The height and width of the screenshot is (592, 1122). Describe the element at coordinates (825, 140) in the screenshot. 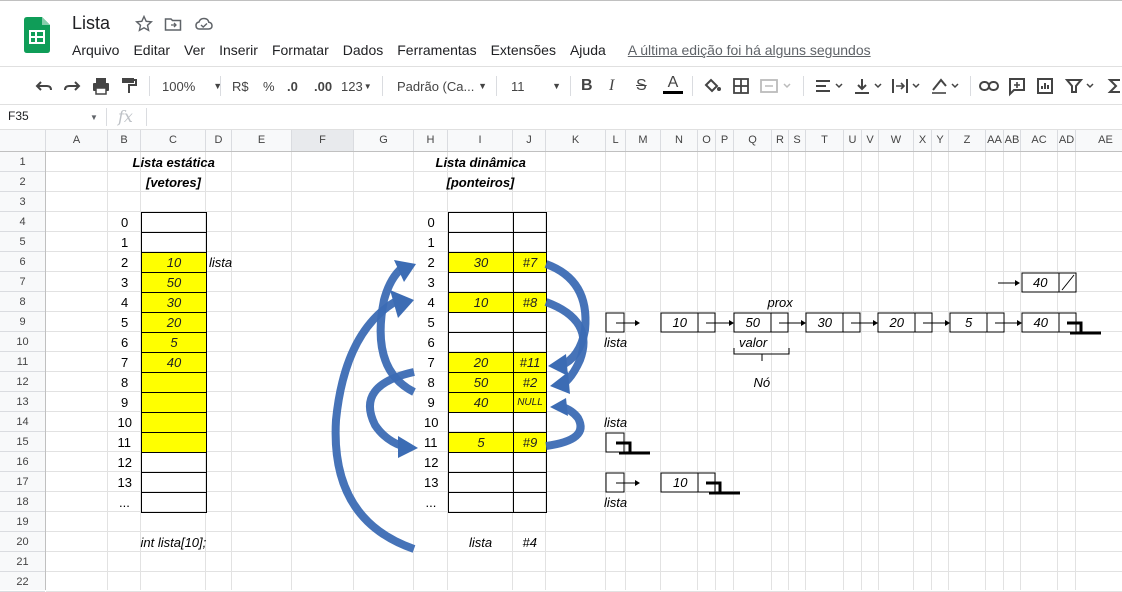

I see `column-header-T: T` at that location.